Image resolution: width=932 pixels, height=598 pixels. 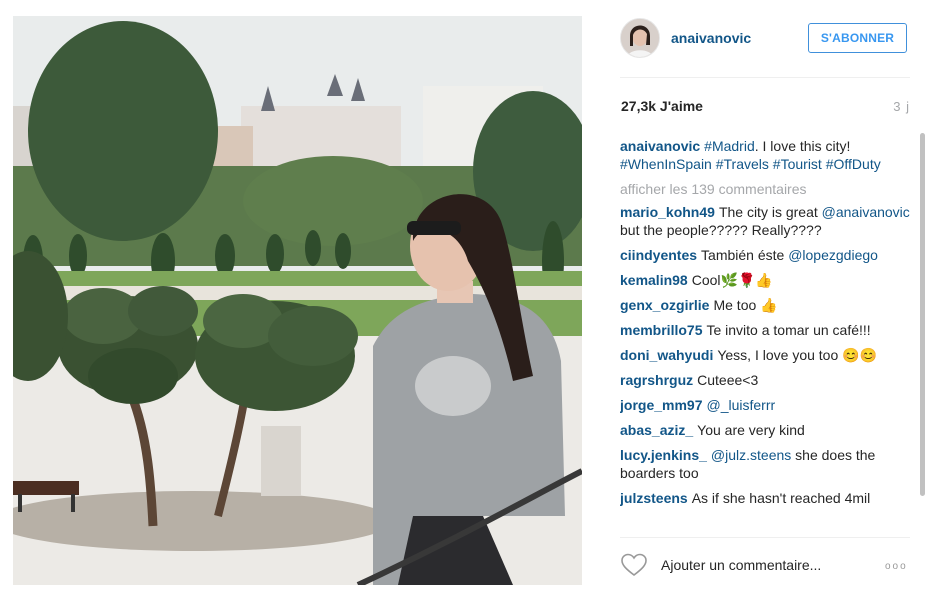 I want to click on comment-row: julzsteens As if she hasn't reached 4mil, so click(x=766, y=498).